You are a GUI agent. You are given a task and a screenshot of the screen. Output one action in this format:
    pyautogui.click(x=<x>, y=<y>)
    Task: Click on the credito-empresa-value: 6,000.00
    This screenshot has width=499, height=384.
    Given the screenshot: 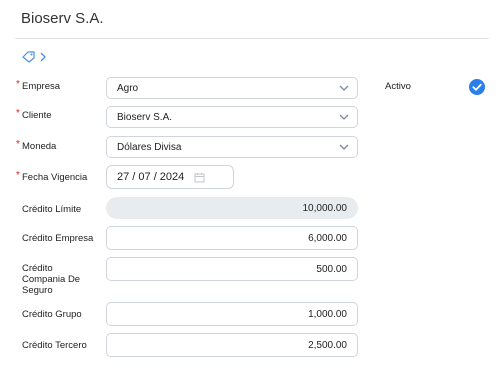 What is the action you would take?
    pyautogui.click(x=327, y=238)
    